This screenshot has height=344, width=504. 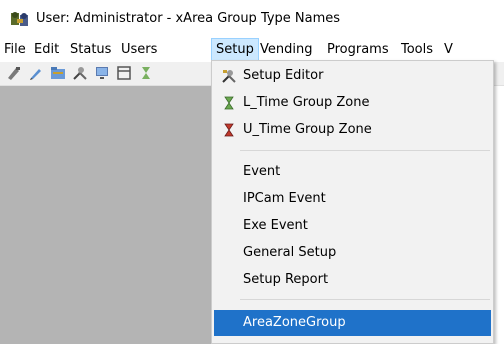 I want to click on menu-item-areazonegroup: AreaZoneGroup, so click(x=352, y=323).